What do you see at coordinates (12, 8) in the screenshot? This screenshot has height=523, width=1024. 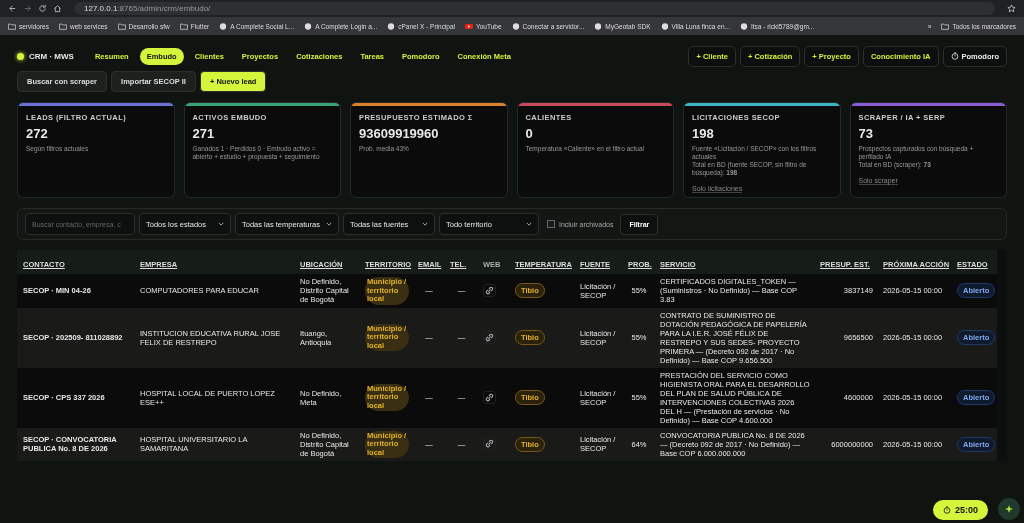 I see `back-icon` at bounding box center [12, 8].